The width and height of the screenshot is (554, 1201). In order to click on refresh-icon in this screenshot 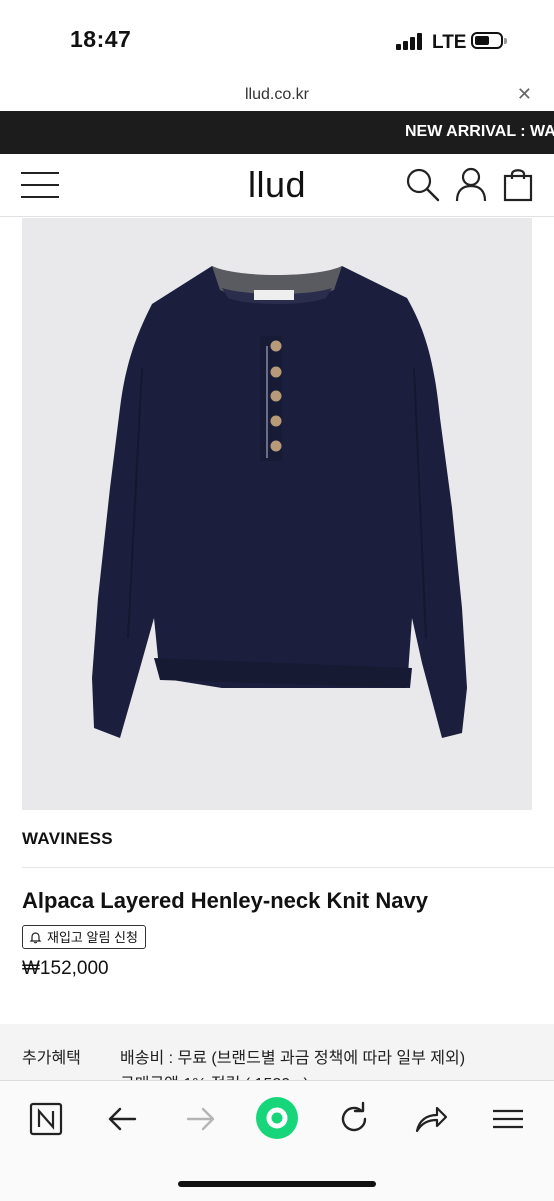, I will do `click(354, 1119)`.